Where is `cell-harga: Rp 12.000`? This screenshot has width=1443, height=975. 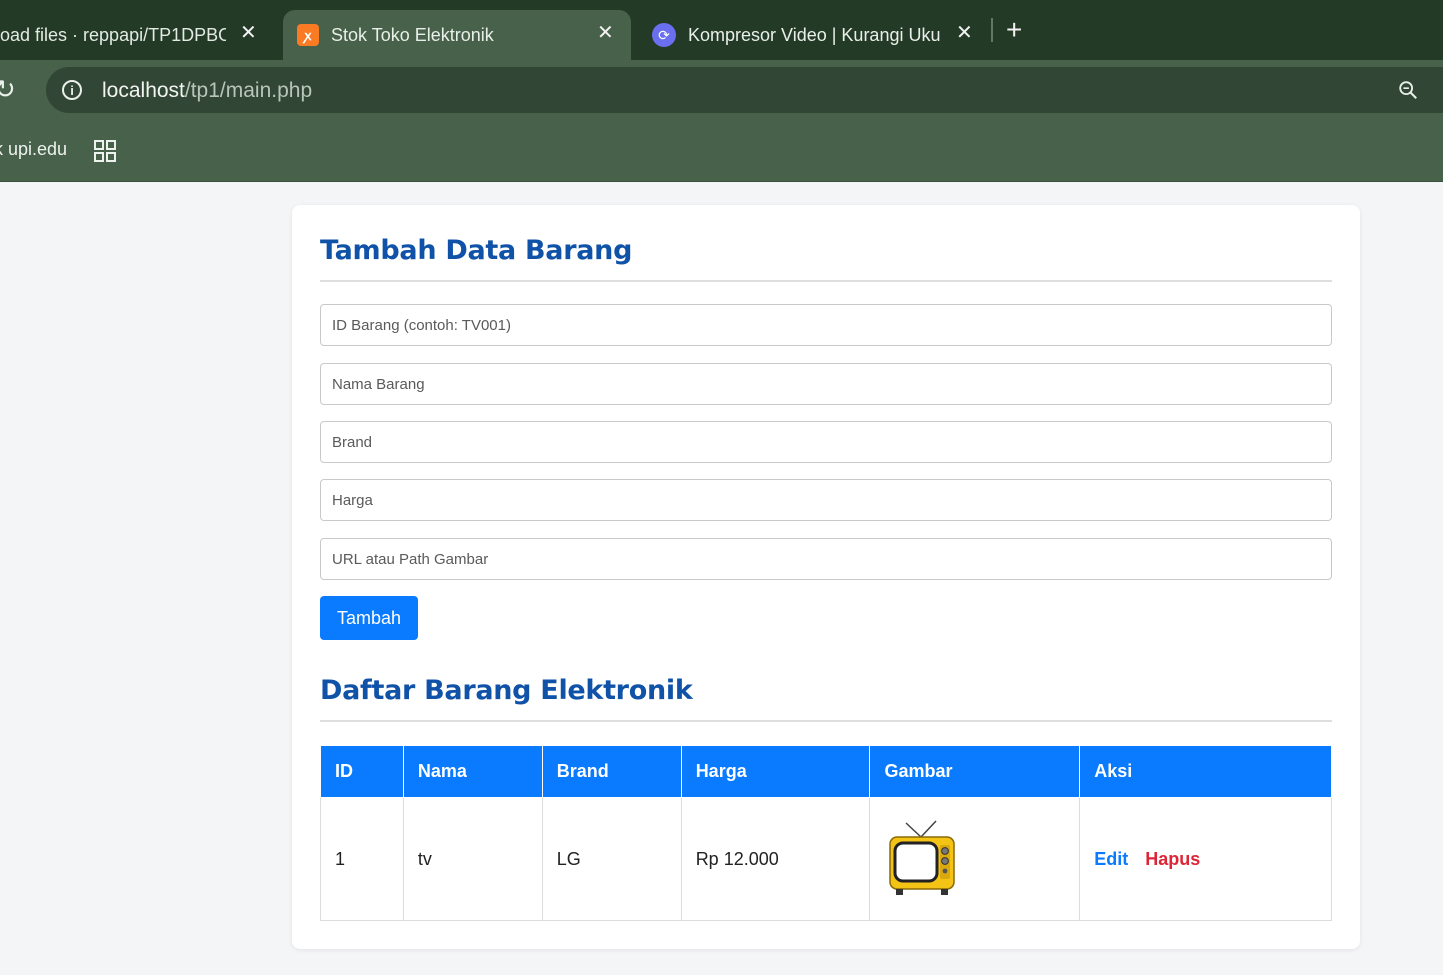
cell-harga: Rp 12.000 is located at coordinates (775, 859).